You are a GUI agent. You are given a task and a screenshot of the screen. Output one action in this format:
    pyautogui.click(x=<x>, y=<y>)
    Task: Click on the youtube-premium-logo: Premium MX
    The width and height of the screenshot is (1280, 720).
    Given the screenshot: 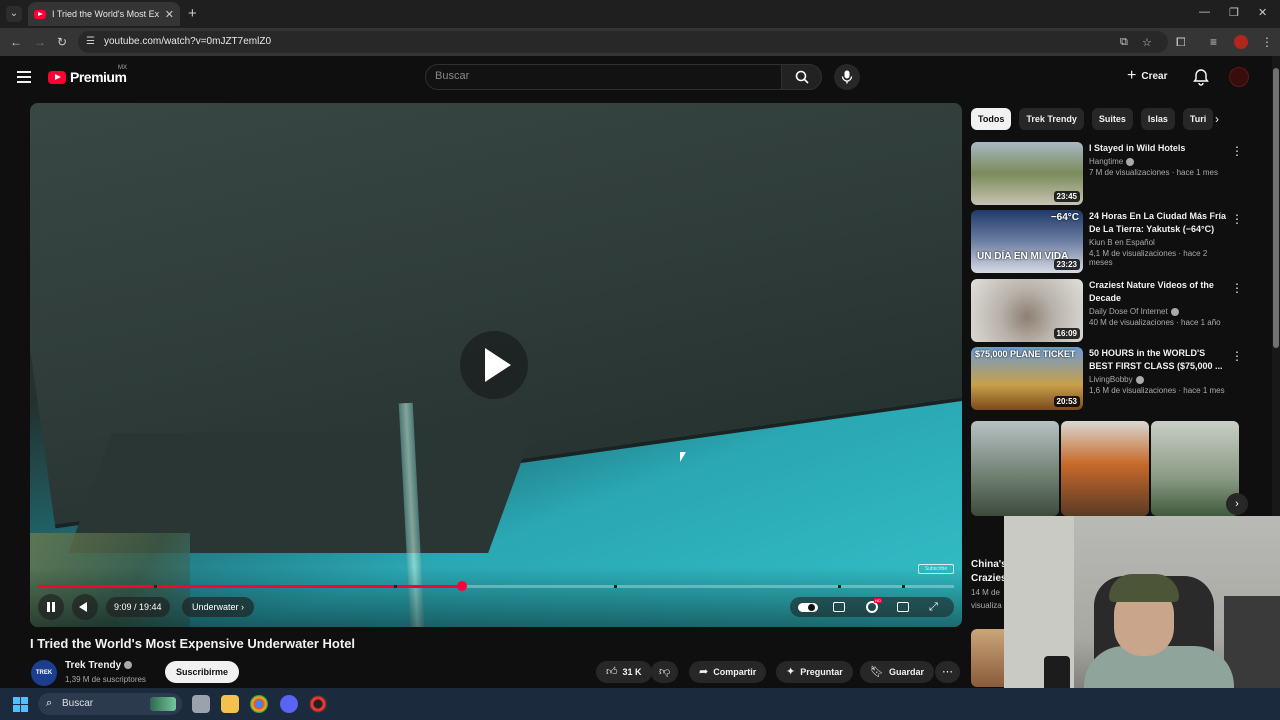 What is the action you would take?
    pyautogui.click(x=87, y=75)
    